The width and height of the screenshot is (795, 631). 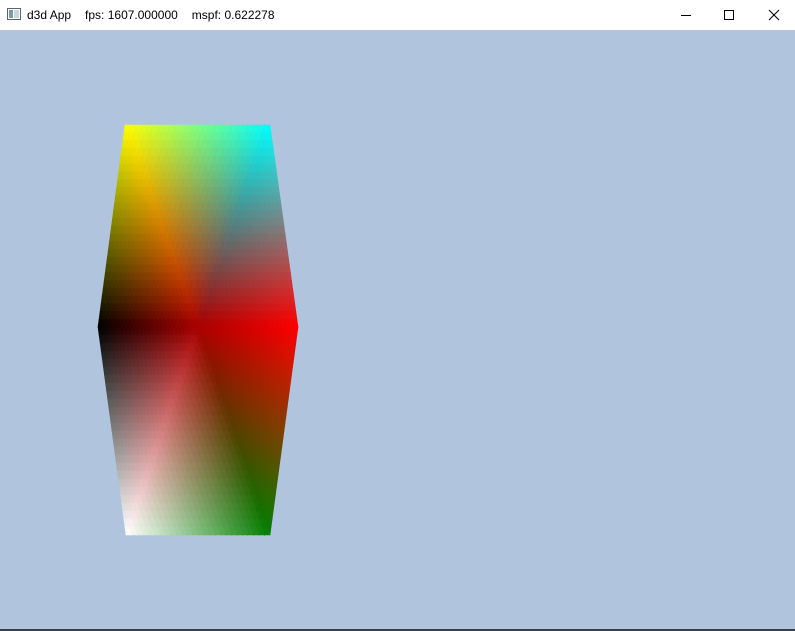 What do you see at coordinates (14, 14) in the screenshot?
I see `app-window-icon` at bounding box center [14, 14].